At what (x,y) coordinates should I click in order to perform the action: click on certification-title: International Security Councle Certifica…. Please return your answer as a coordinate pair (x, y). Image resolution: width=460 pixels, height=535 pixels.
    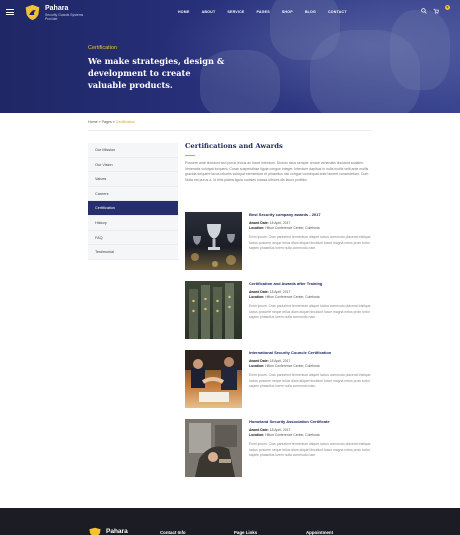
    Looking at the image, I should click on (311, 353).